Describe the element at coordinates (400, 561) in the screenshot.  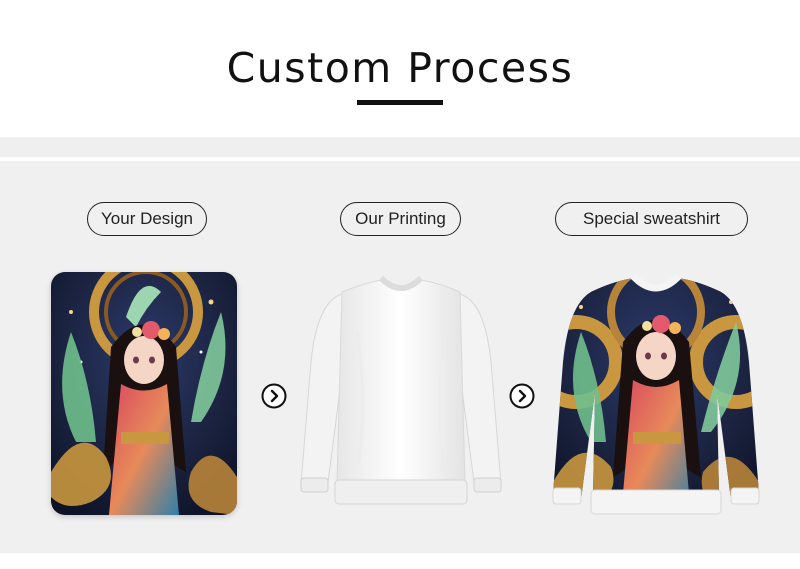
I see `footer-band` at that location.